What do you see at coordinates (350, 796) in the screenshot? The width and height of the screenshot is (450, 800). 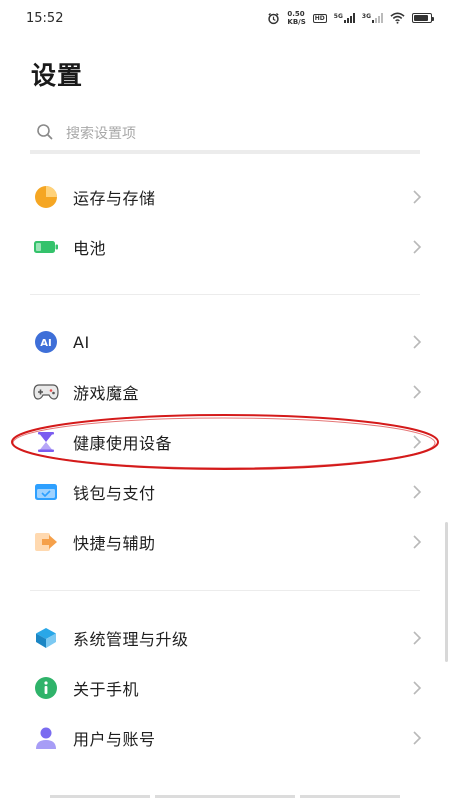 I see `bottom-nav-hint-right` at bounding box center [350, 796].